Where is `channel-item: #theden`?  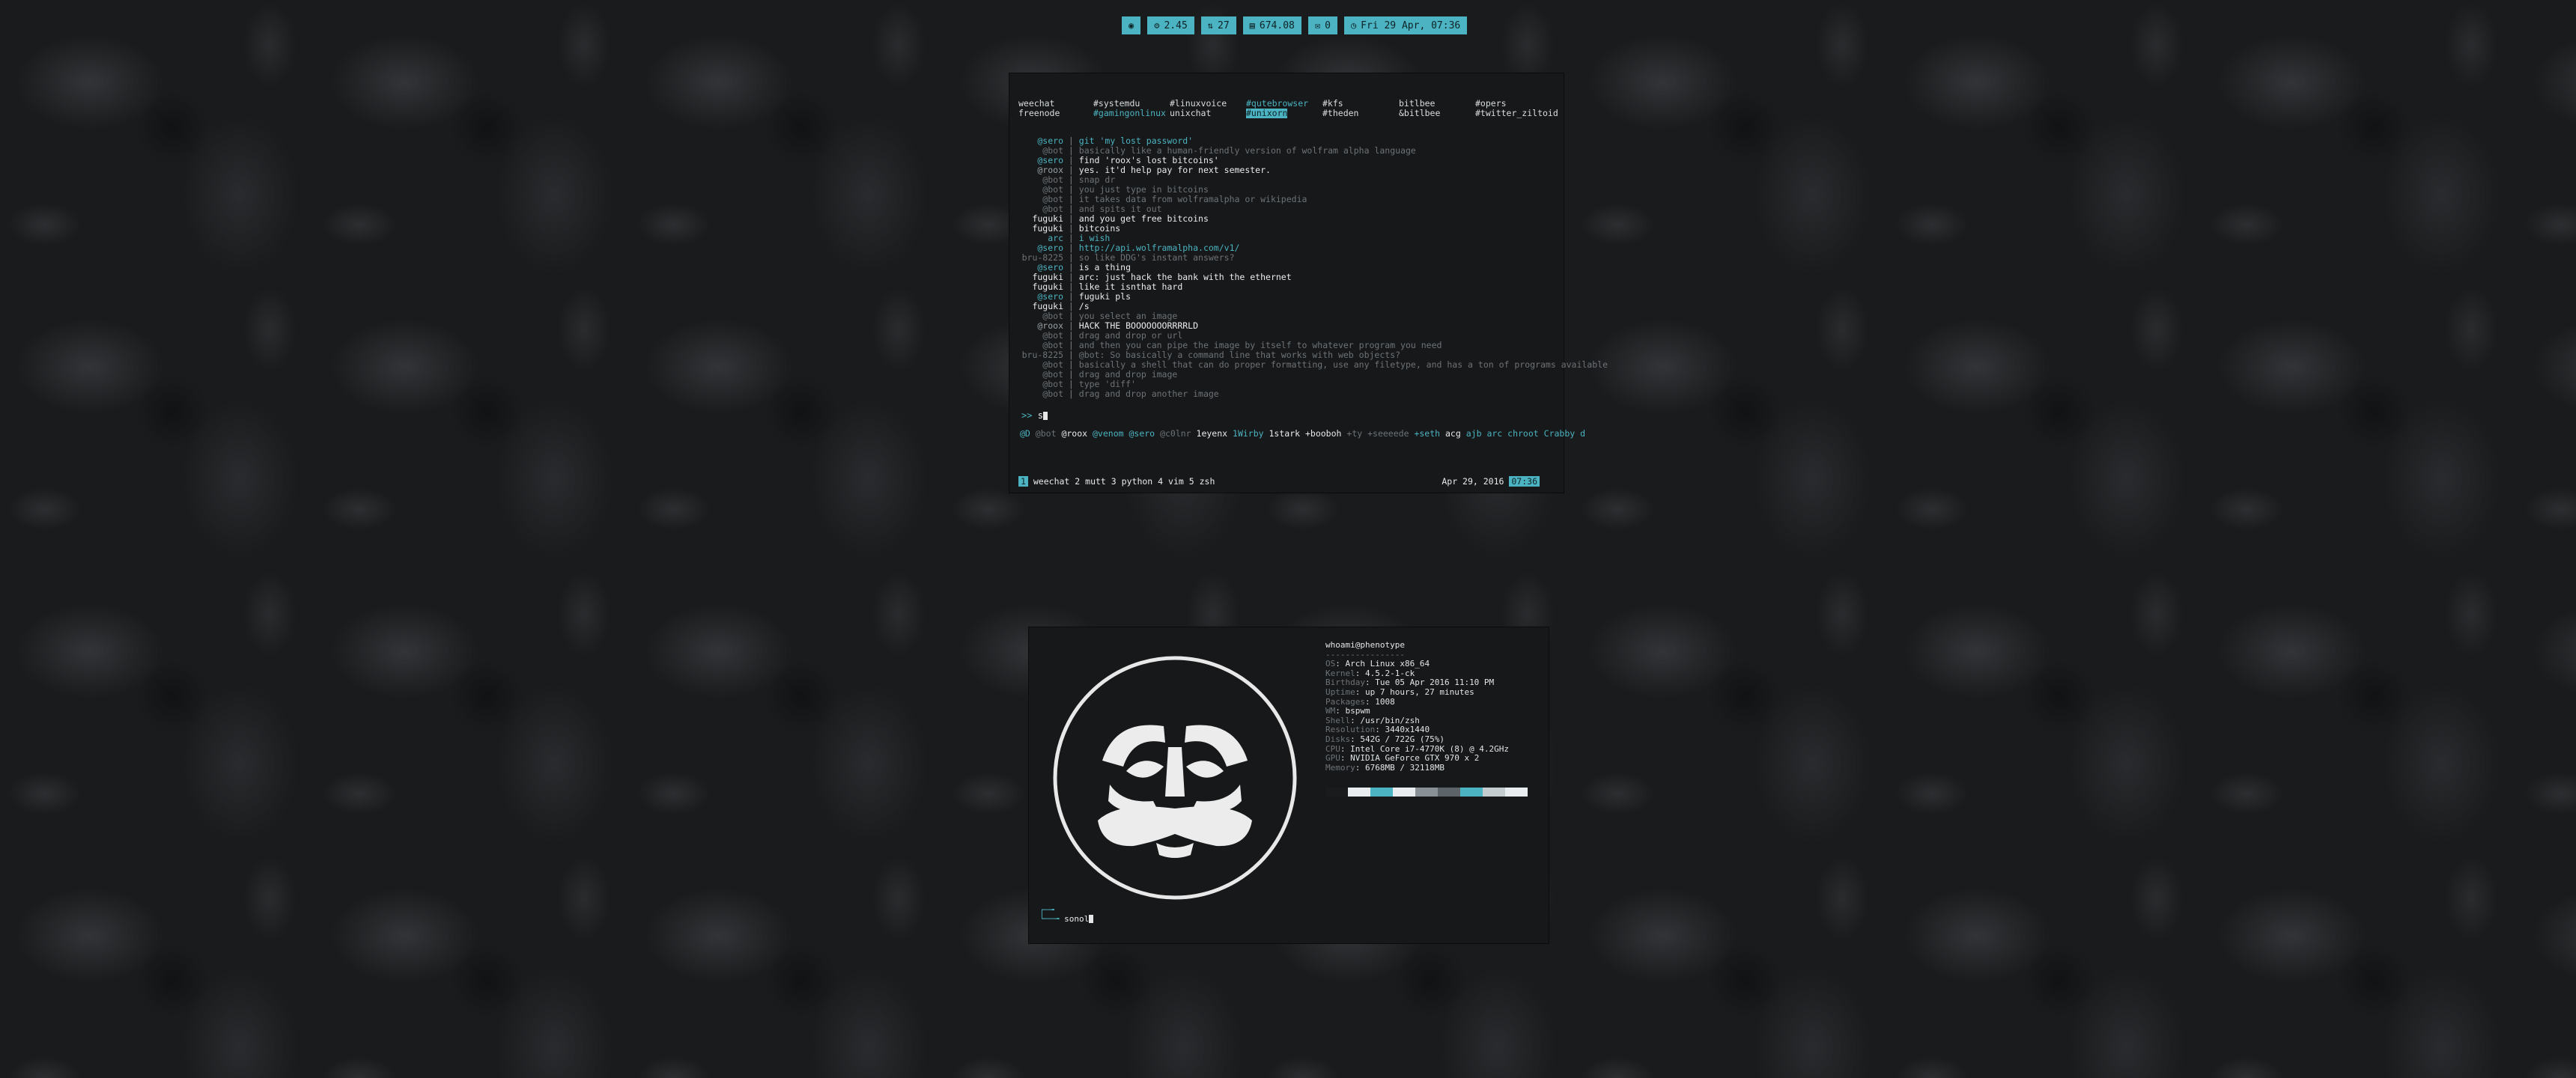 channel-item: #theden is located at coordinates (1340, 113).